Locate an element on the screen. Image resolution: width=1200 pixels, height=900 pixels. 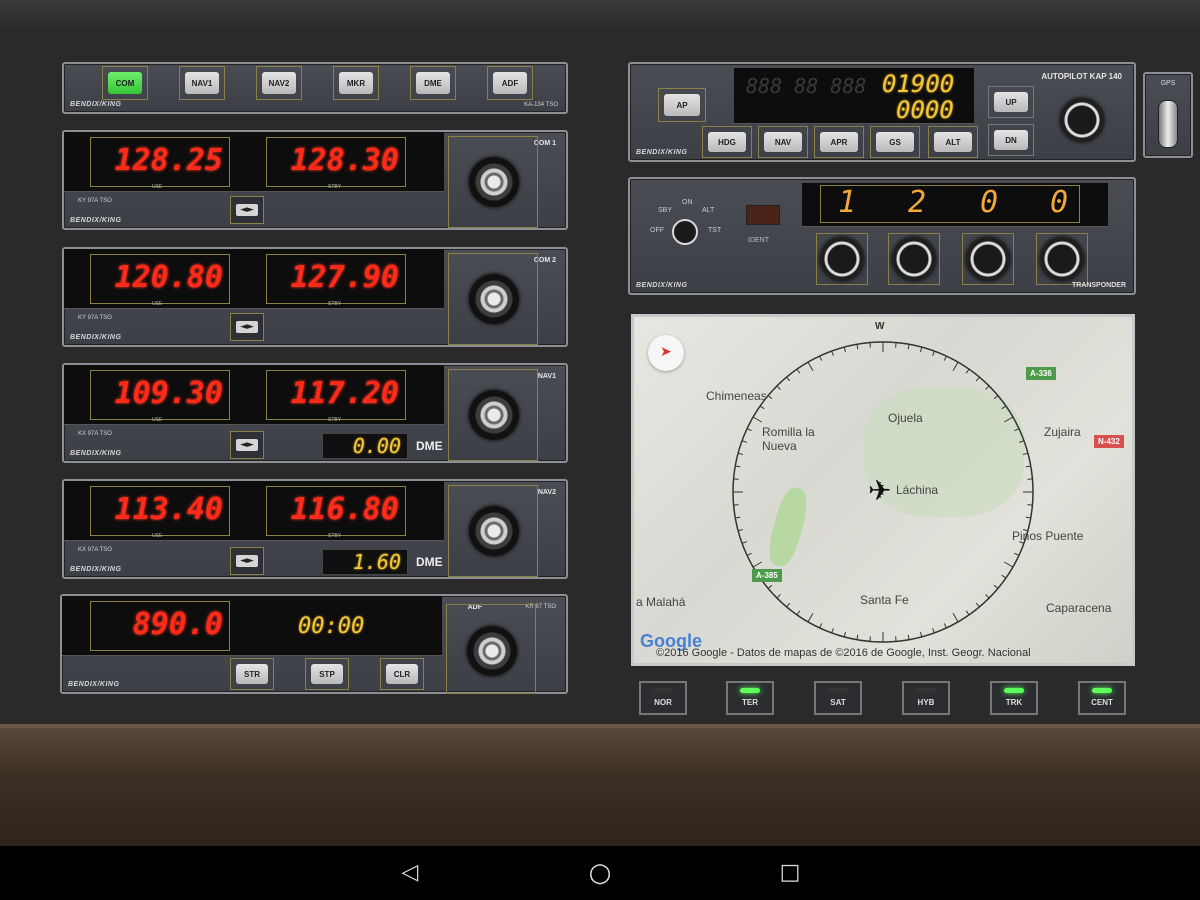
home-icon: ○ is located at coordinates (600, 873).